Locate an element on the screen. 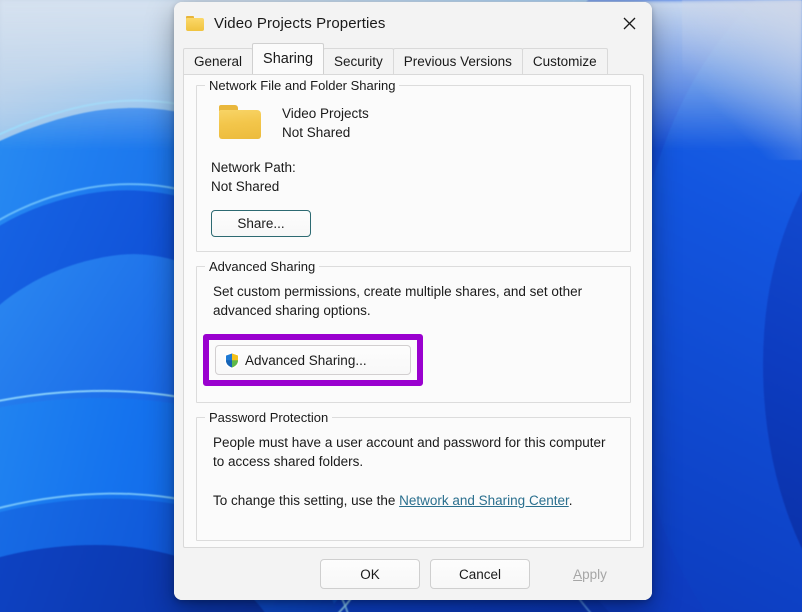 This screenshot has height=612, width=802. tab-general: General is located at coordinates (218, 61).